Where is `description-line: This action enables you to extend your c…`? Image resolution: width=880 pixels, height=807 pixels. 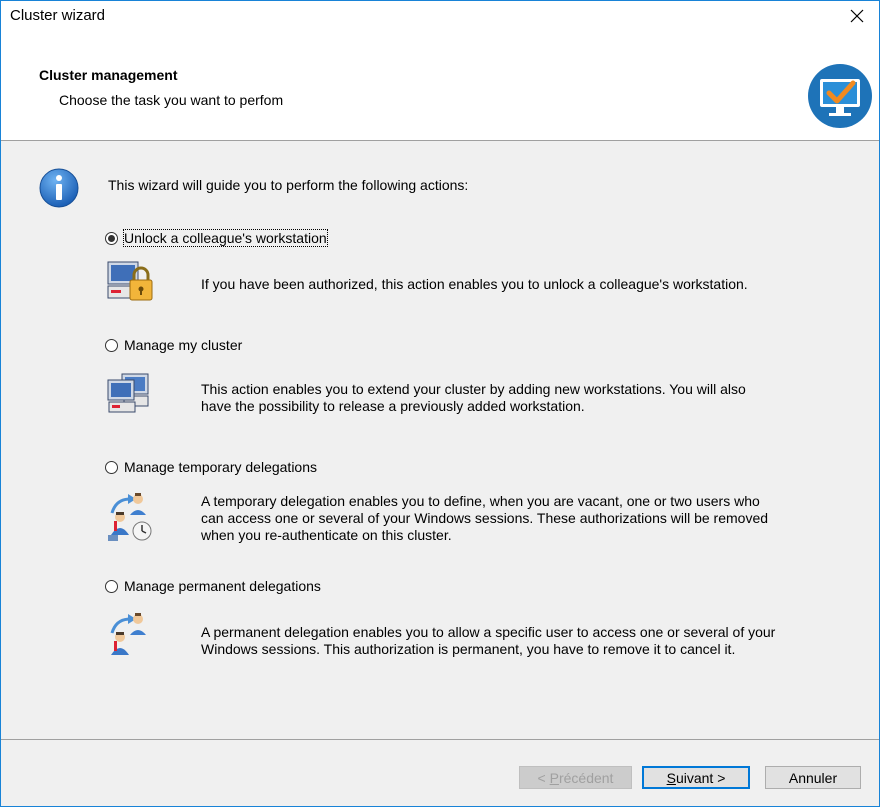
description-line: This action enables you to extend your c… is located at coordinates (473, 389).